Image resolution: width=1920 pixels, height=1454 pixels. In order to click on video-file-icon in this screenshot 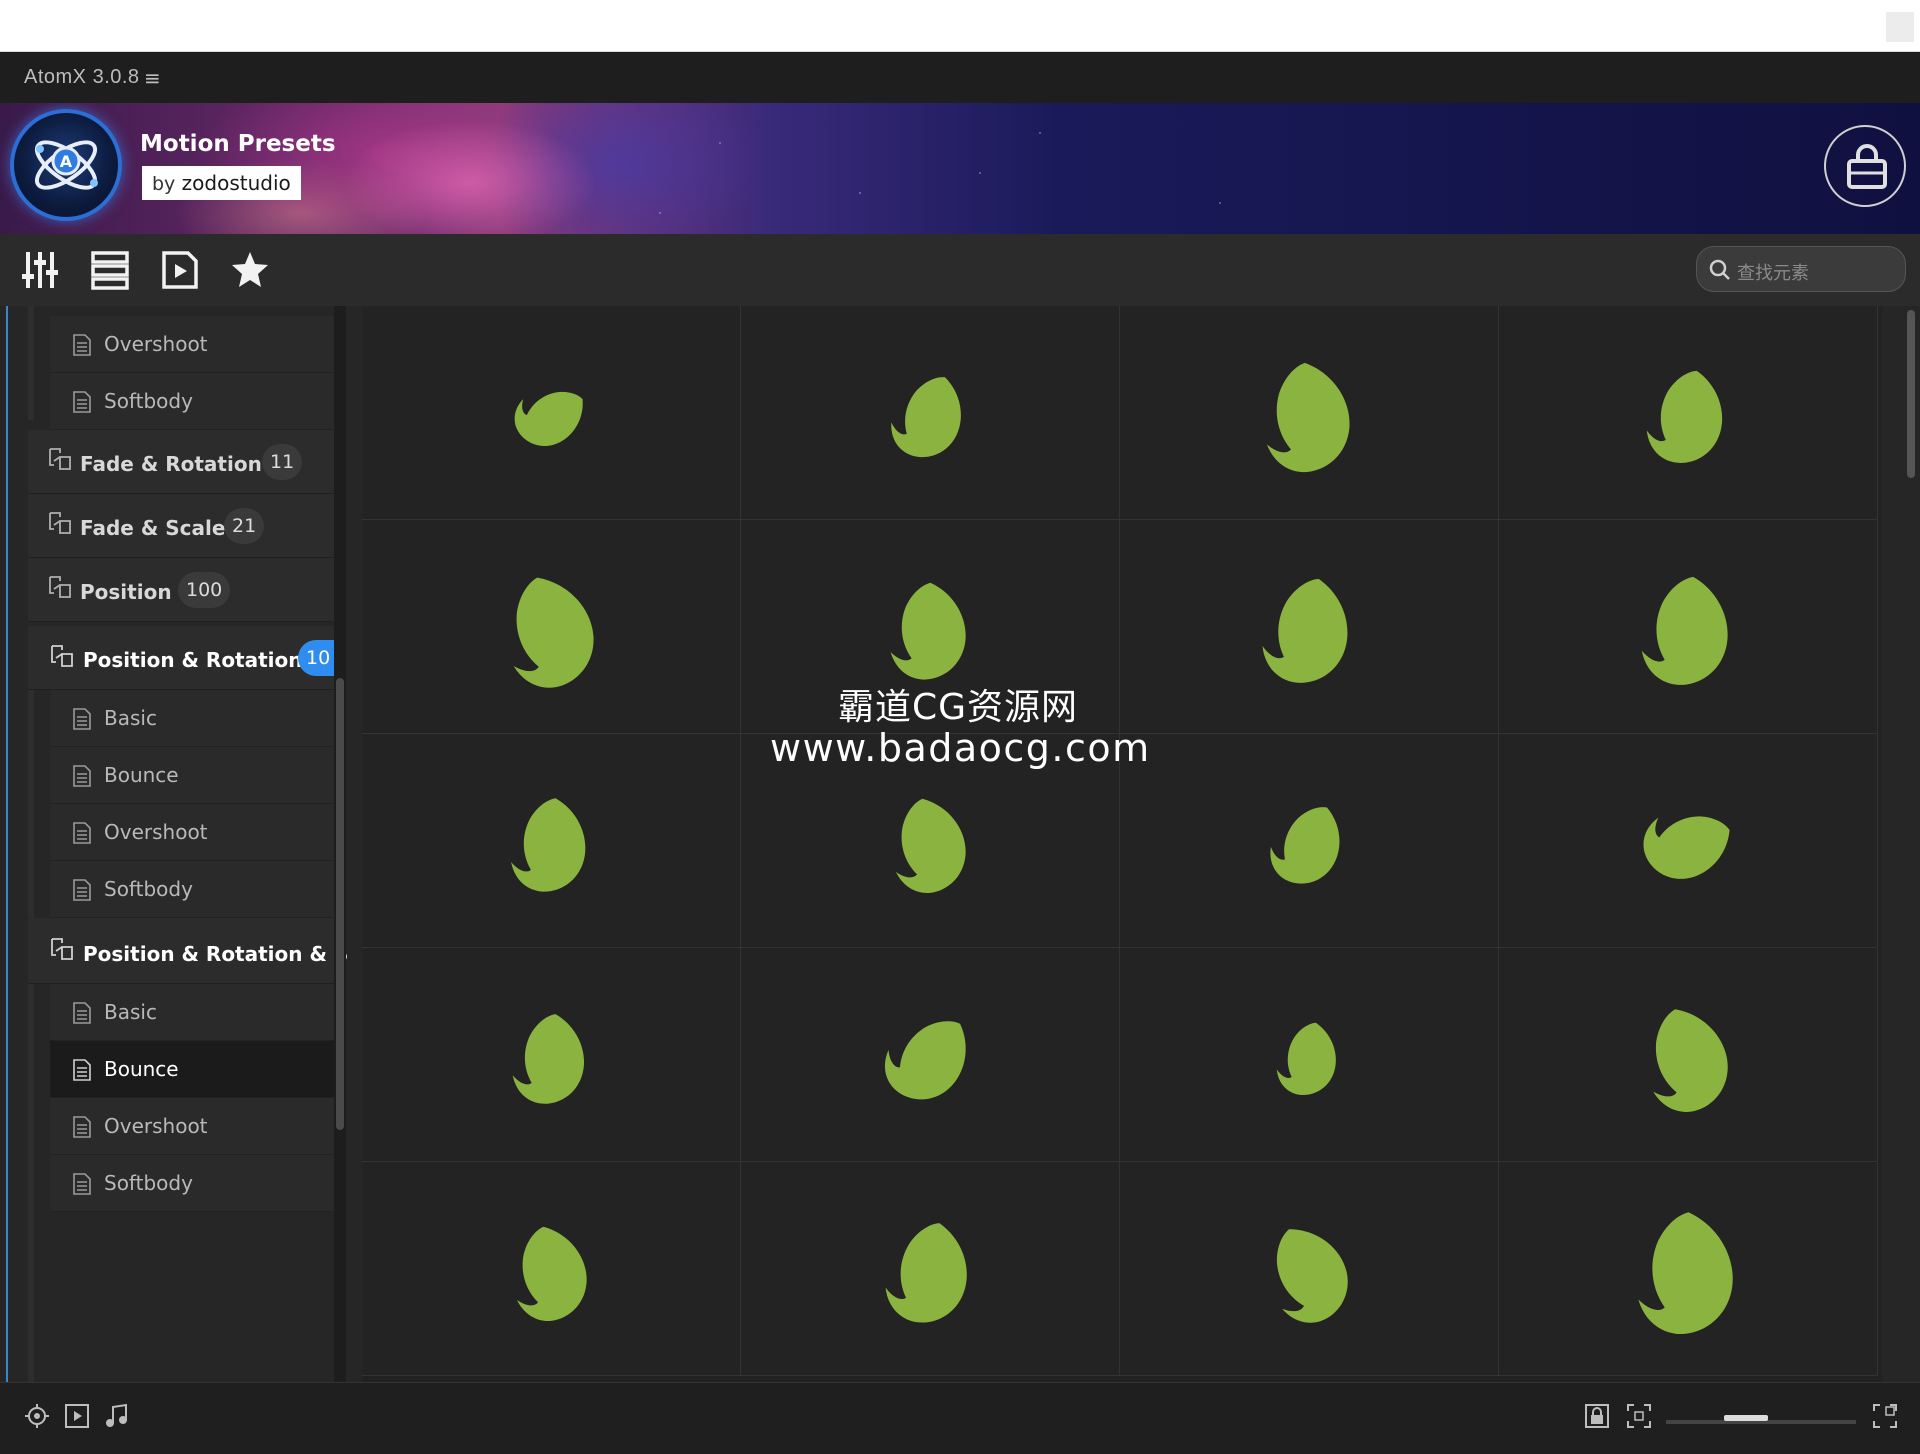, I will do `click(180, 270)`.